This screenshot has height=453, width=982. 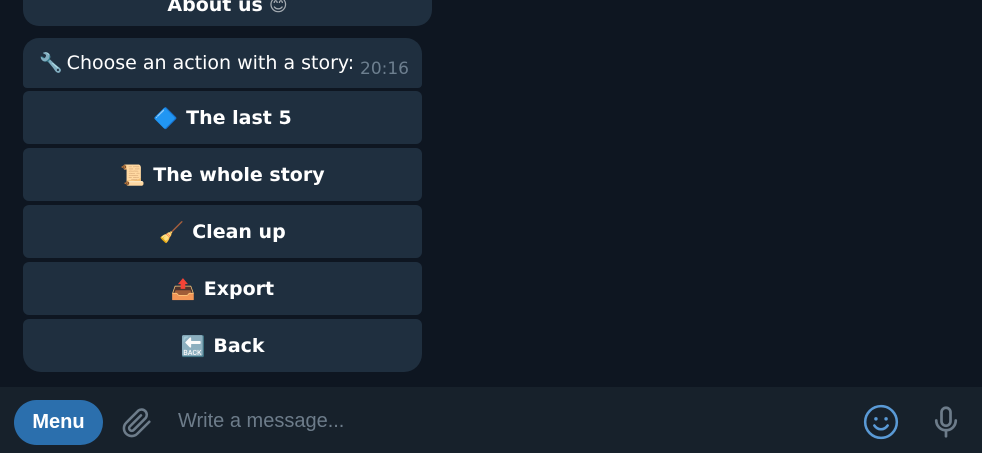 I want to click on back-button: 🔙 Back, so click(x=222, y=345).